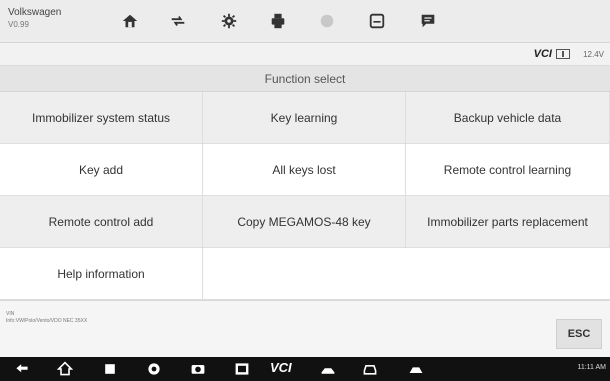 This screenshot has height=381, width=610. I want to click on status-clock: 11:11 AM, so click(591, 367).